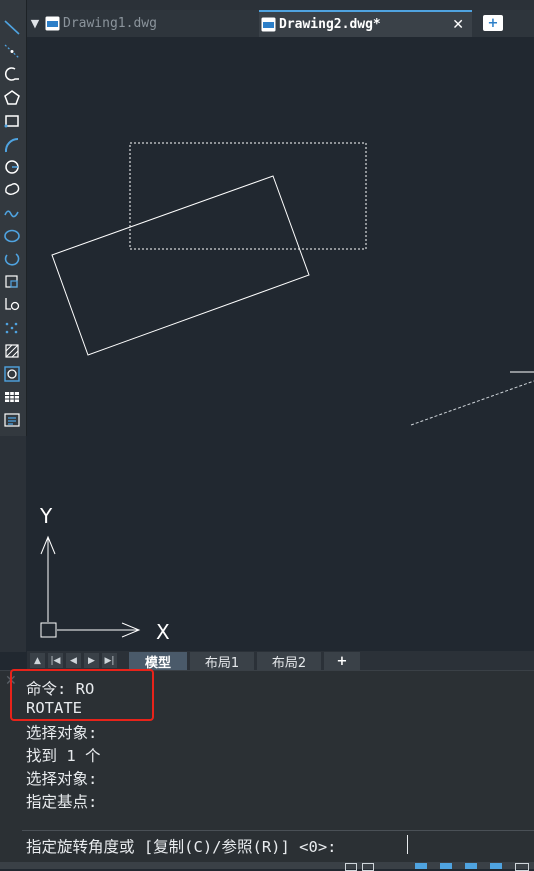 This screenshot has width=534, height=871. I want to click on draw-toolbar, so click(13, 218).